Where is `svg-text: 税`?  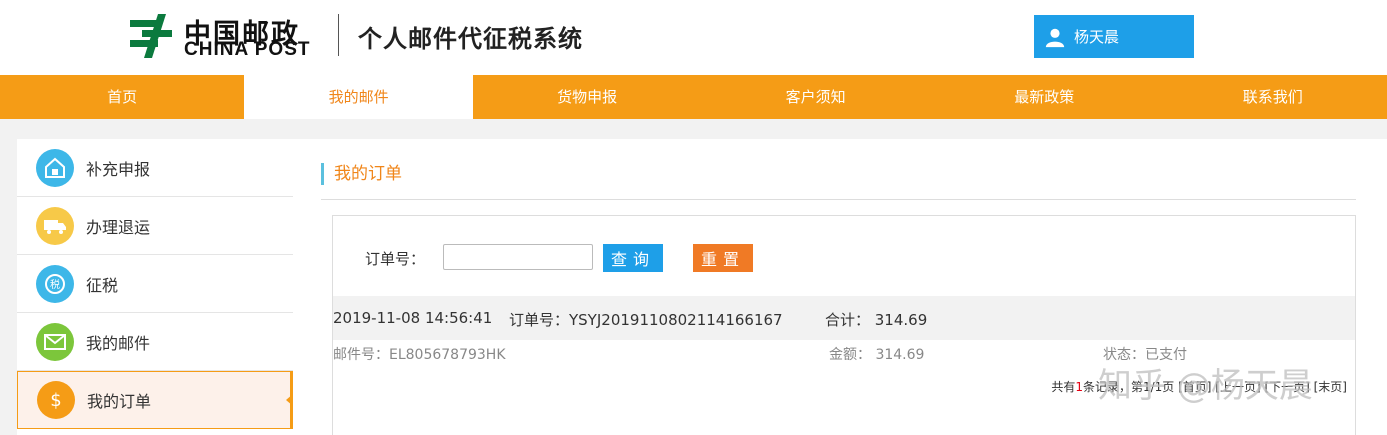 svg-text: 税 is located at coordinates (55, 284).